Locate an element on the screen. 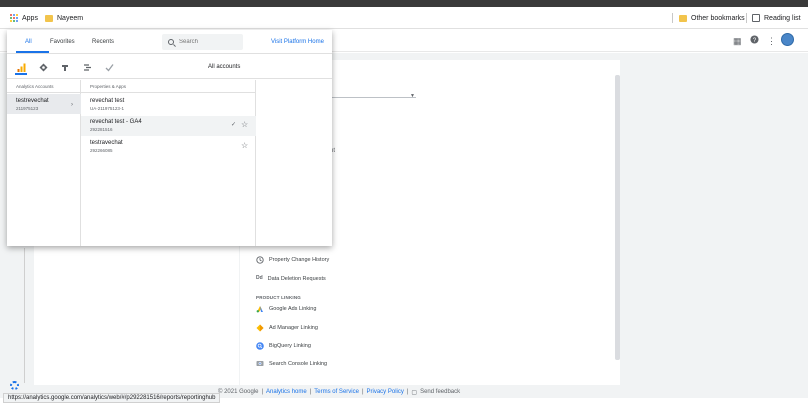 This screenshot has height=408, width=808. other-bookmarks-label: Other bookmarks is located at coordinates (718, 18).